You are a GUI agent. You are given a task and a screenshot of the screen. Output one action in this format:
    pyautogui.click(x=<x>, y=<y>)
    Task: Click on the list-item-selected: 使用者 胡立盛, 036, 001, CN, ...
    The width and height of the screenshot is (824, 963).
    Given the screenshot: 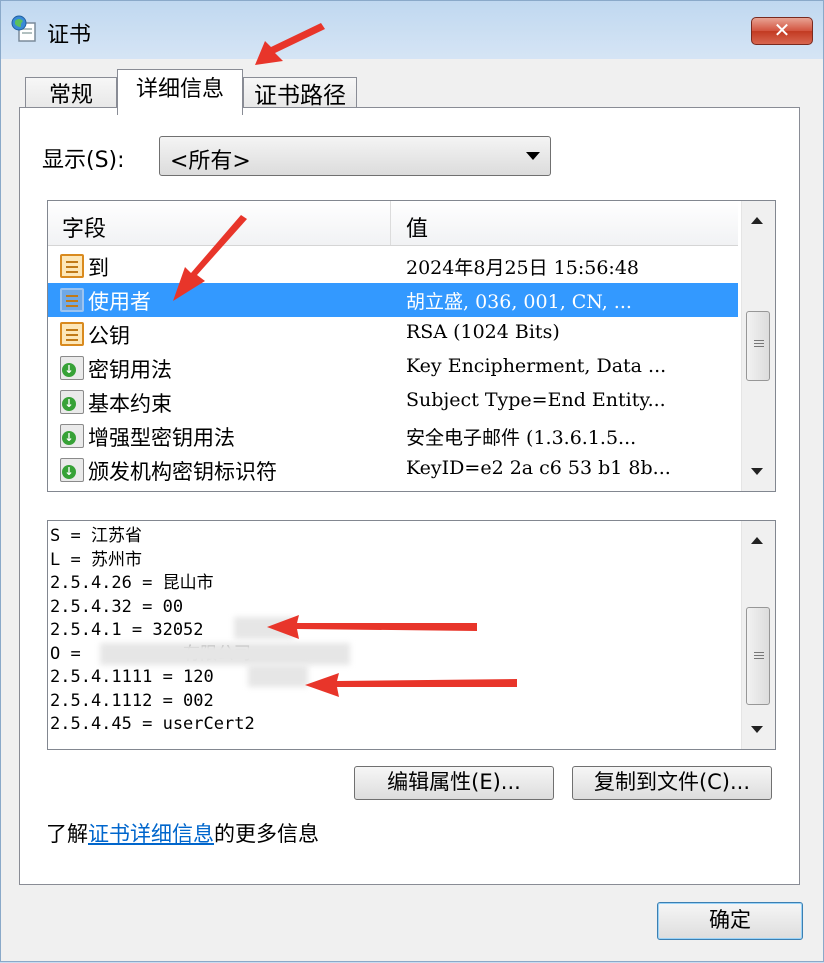 What is the action you would take?
    pyautogui.click(x=393, y=300)
    